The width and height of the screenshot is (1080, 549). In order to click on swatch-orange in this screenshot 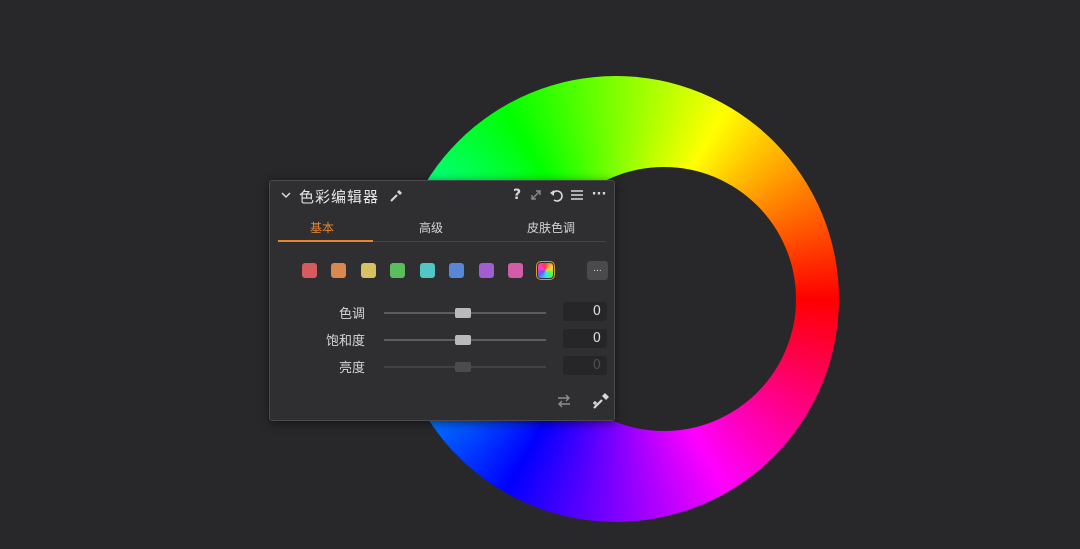, I will do `click(338, 270)`.